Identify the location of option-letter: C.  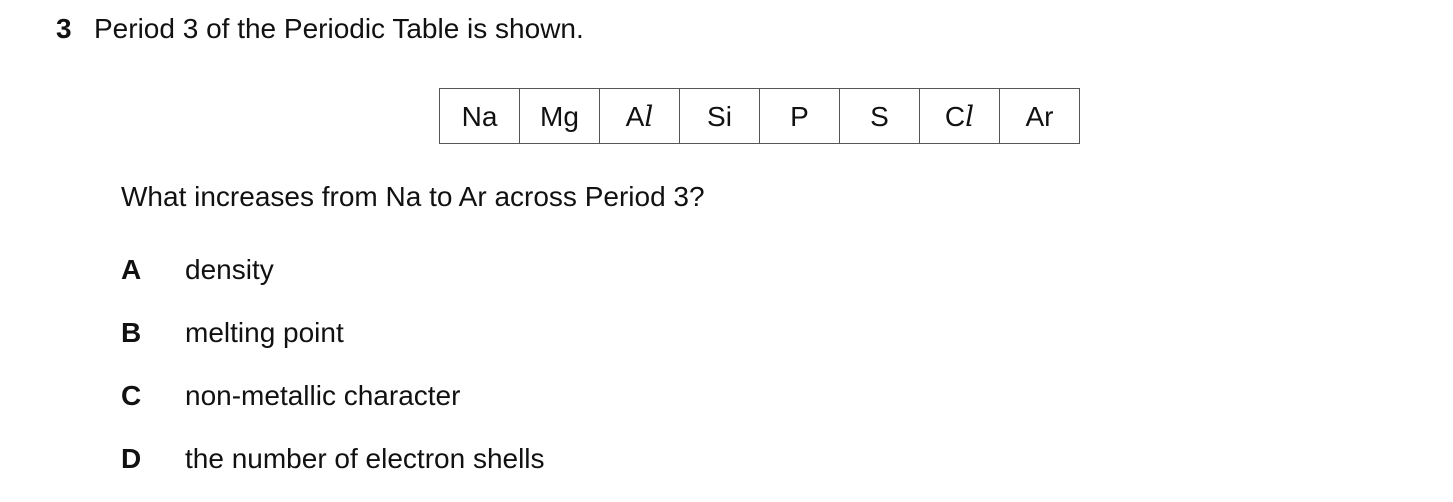
(131, 395).